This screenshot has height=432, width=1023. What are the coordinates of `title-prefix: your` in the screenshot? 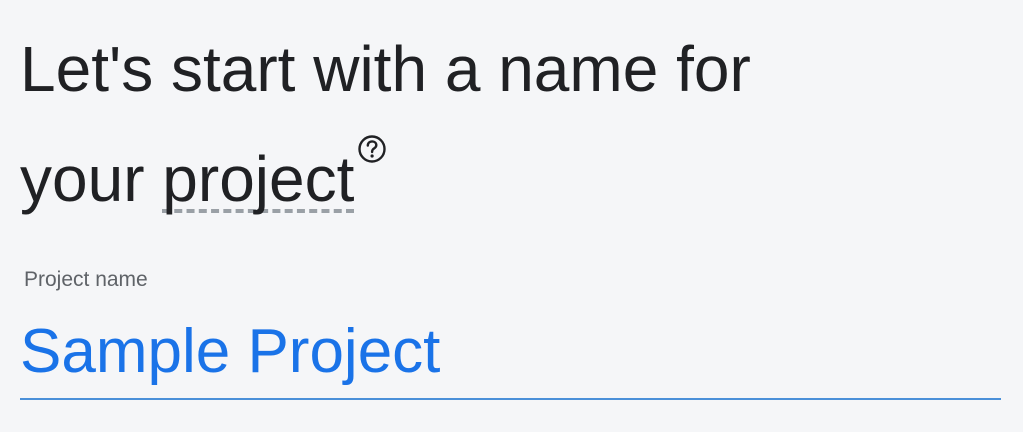 It's located at (91, 179).